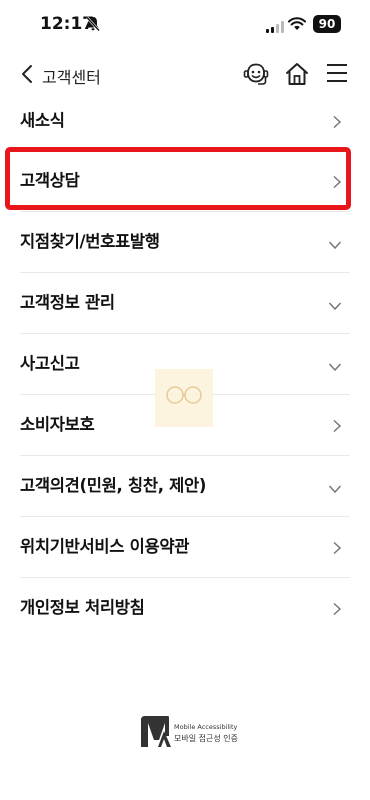  I want to click on bell-muted-icon, so click(93, 26).